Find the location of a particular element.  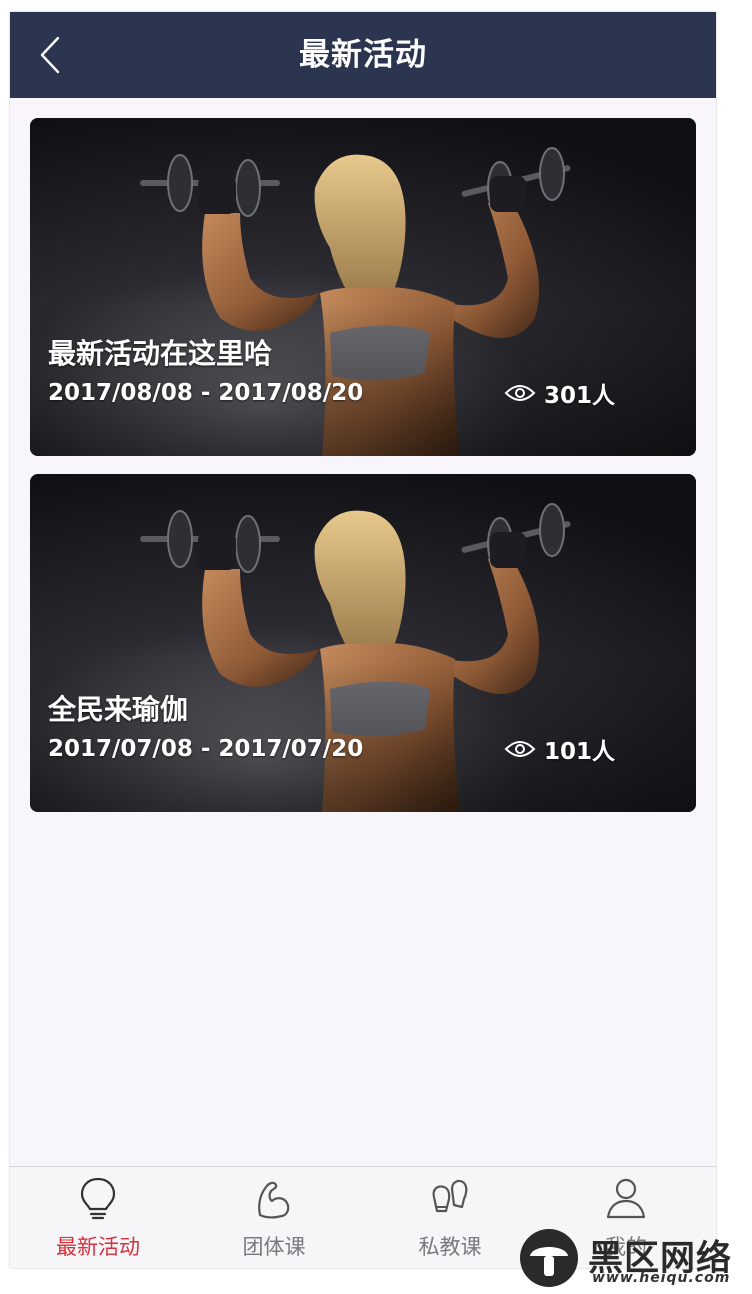

tab-latest-activities: 最新活动 is located at coordinates (98, 1217).